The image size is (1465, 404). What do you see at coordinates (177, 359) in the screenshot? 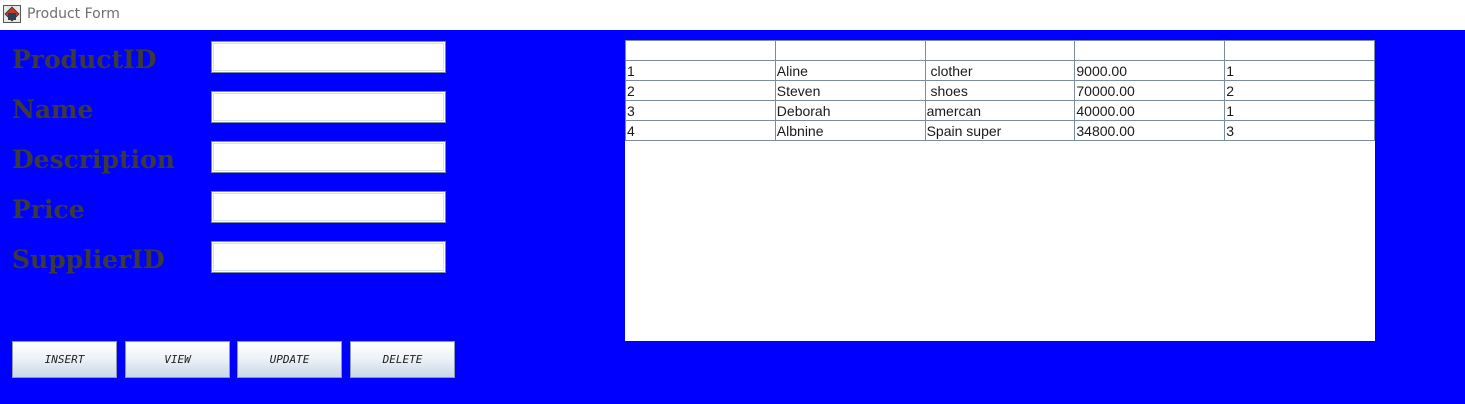
I see `view-button: VIEW` at bounding box center [177, 359].